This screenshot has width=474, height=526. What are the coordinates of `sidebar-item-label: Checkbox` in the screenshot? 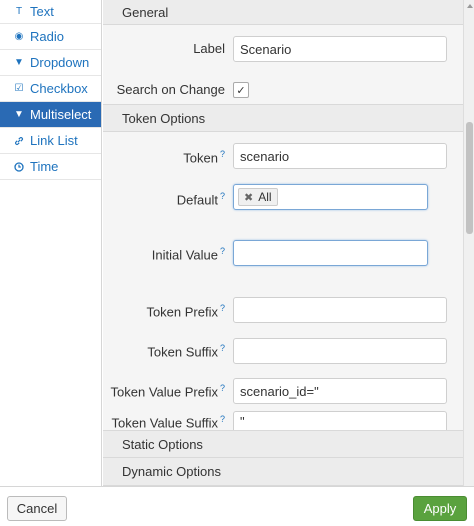 It's located at (59, 88).